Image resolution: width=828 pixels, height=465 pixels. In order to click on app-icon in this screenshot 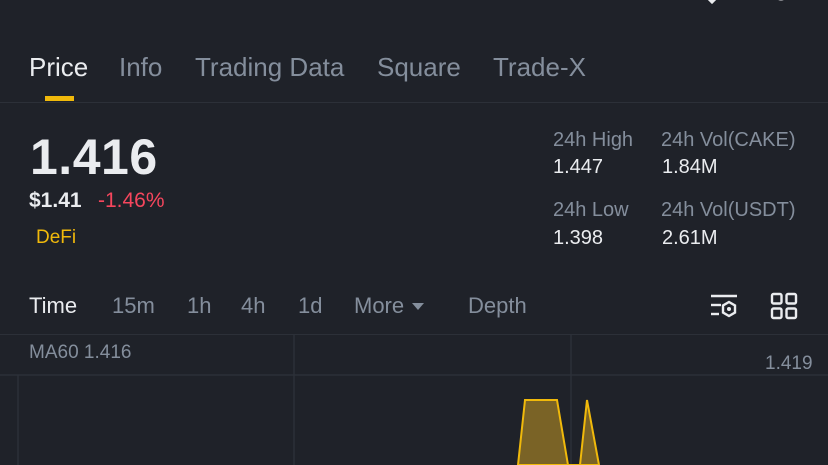, I will do `click(645, 2)`.